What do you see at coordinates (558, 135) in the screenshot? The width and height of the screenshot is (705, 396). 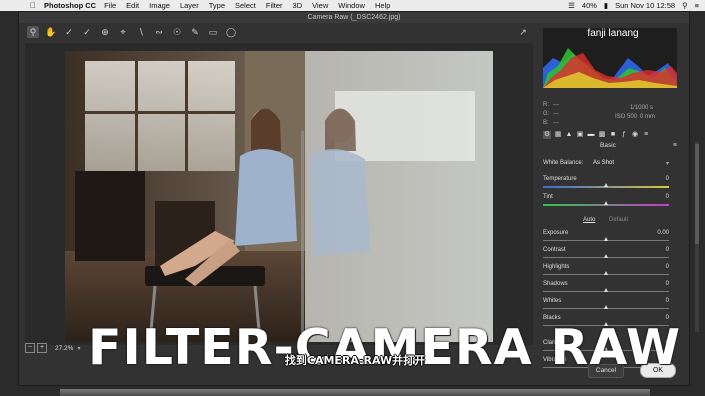 I see `tone-curve-tab-icon: ▦` at bounding box center [558, 135].